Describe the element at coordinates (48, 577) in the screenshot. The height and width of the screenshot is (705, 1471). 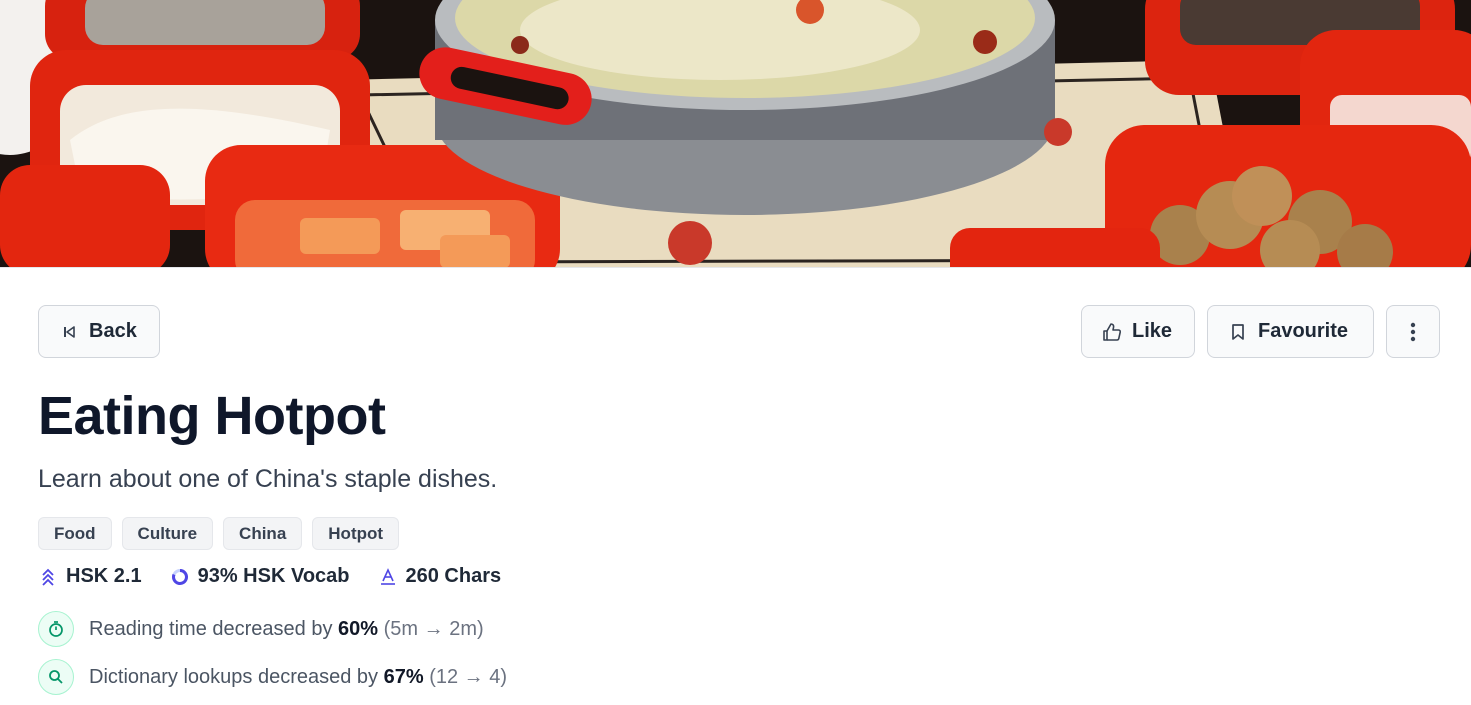
I see `chevrons-up-icon` at that location.